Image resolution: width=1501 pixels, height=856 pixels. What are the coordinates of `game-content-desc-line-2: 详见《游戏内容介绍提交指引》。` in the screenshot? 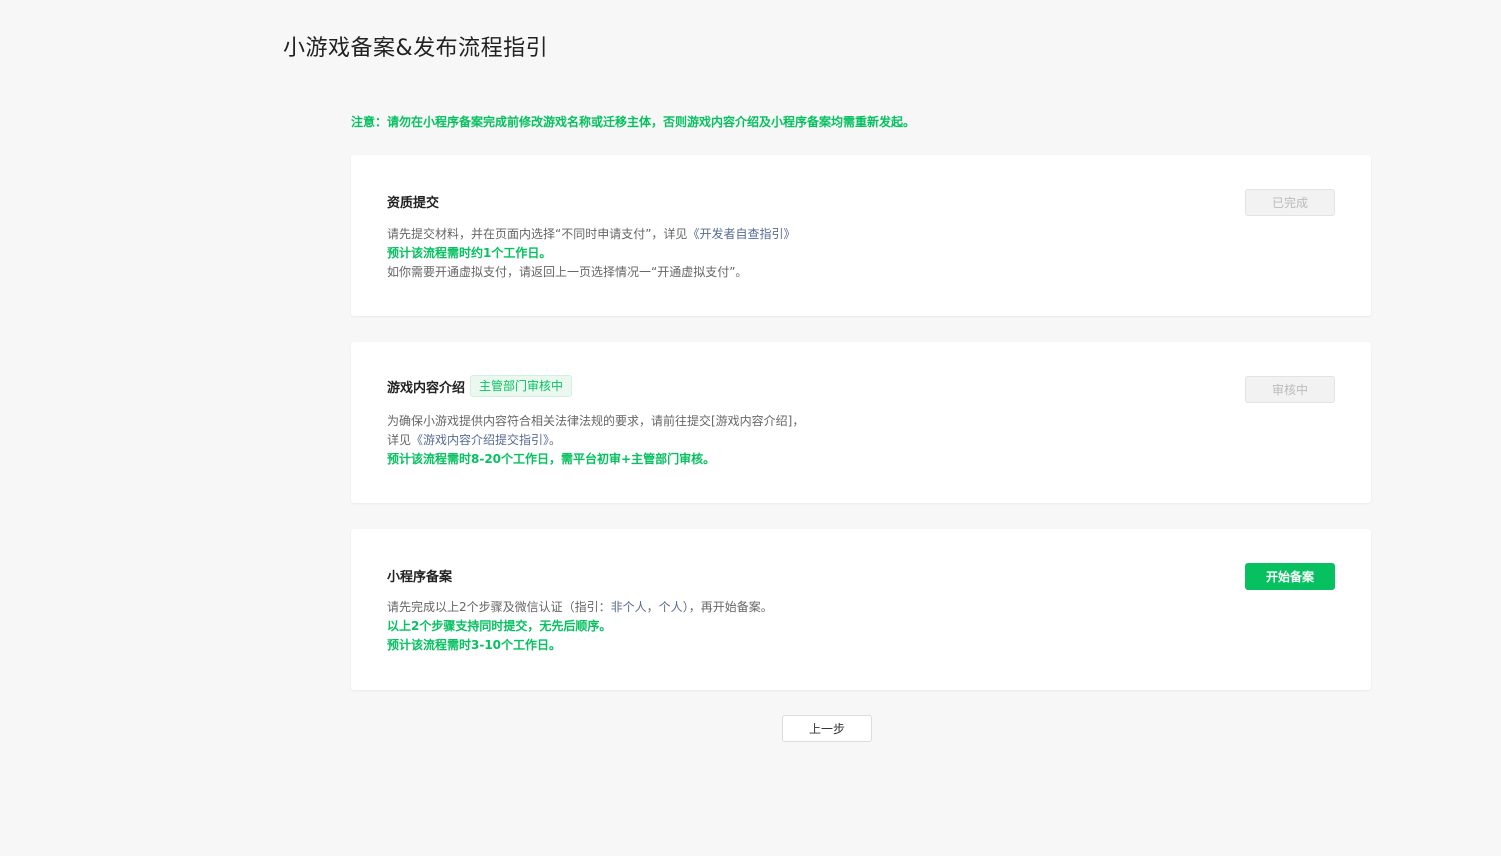 It's located at (474, 440).